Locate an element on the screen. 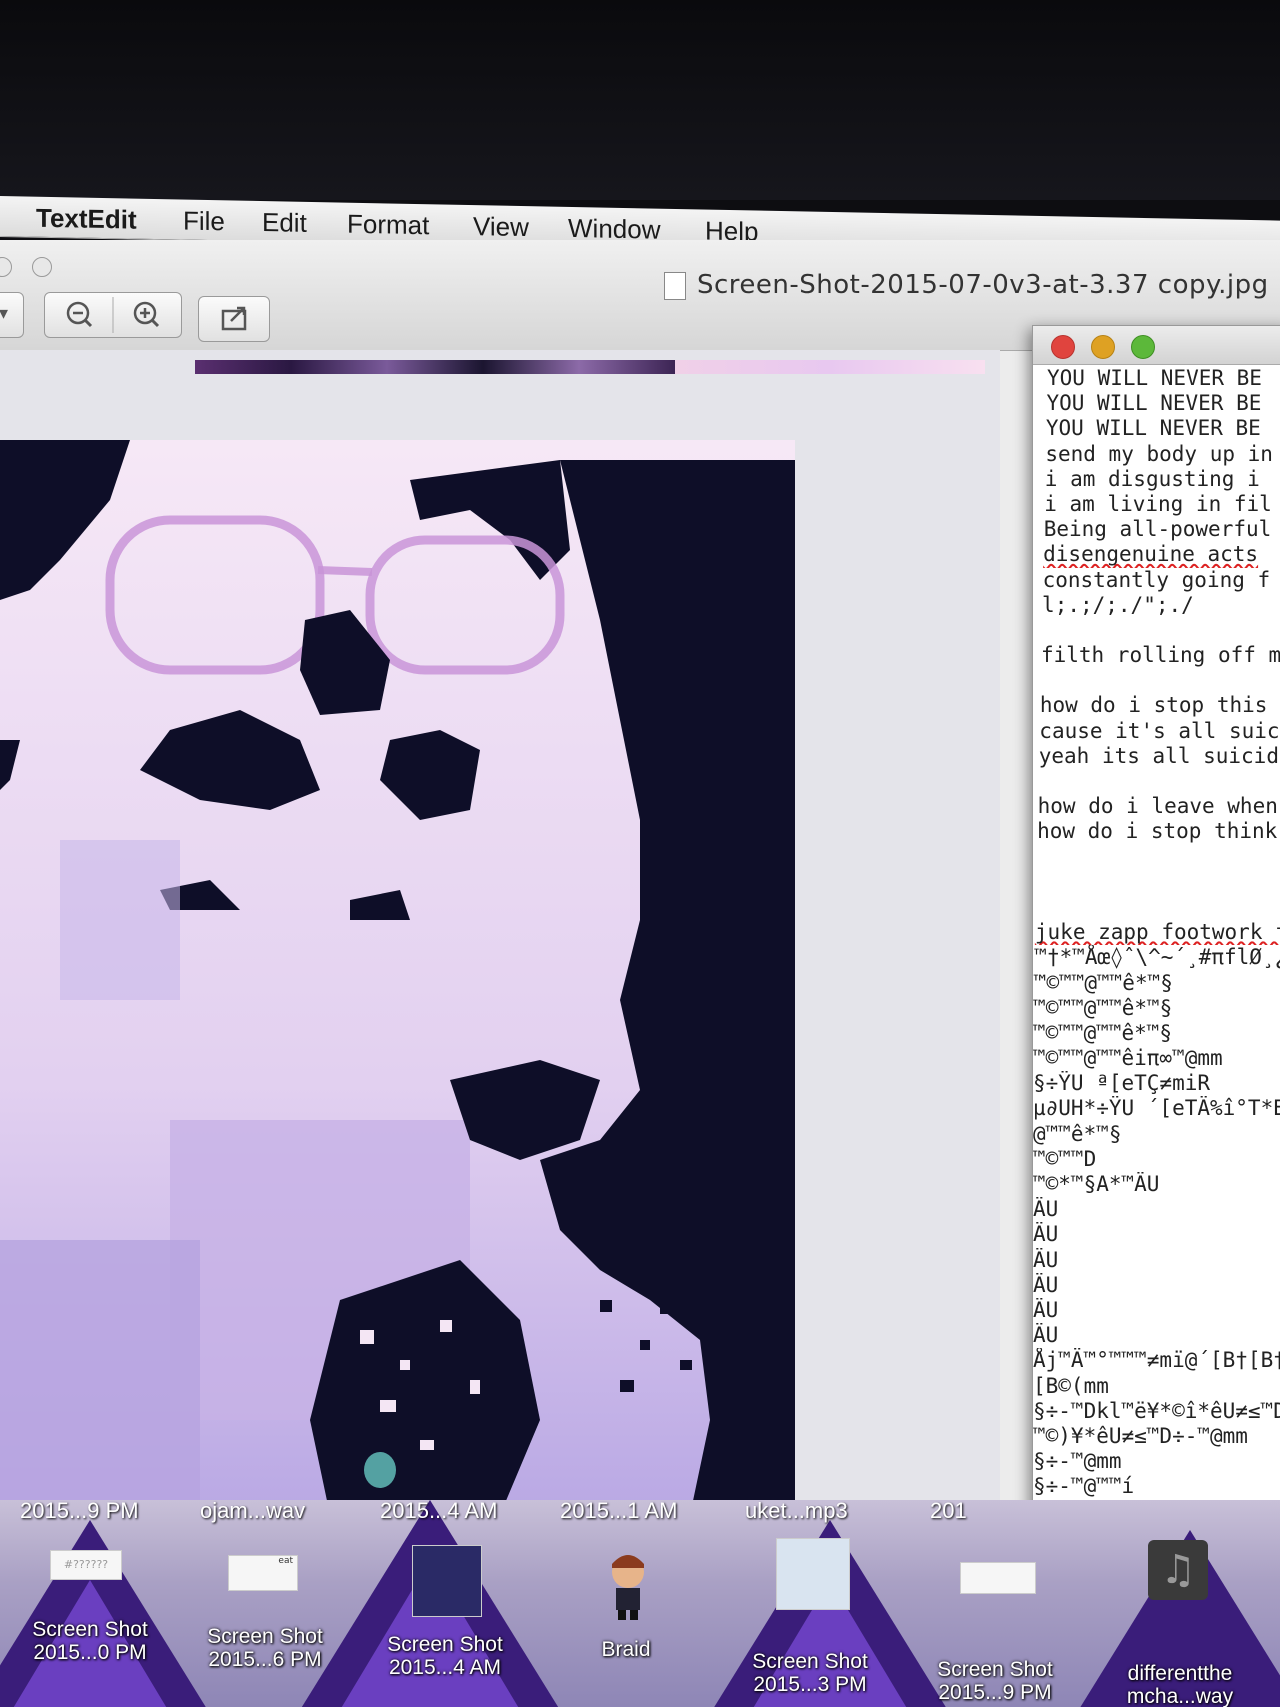 The height and width of the screenshot is (1707, 1280). zoom-button is located at coordinates (1143, 347).